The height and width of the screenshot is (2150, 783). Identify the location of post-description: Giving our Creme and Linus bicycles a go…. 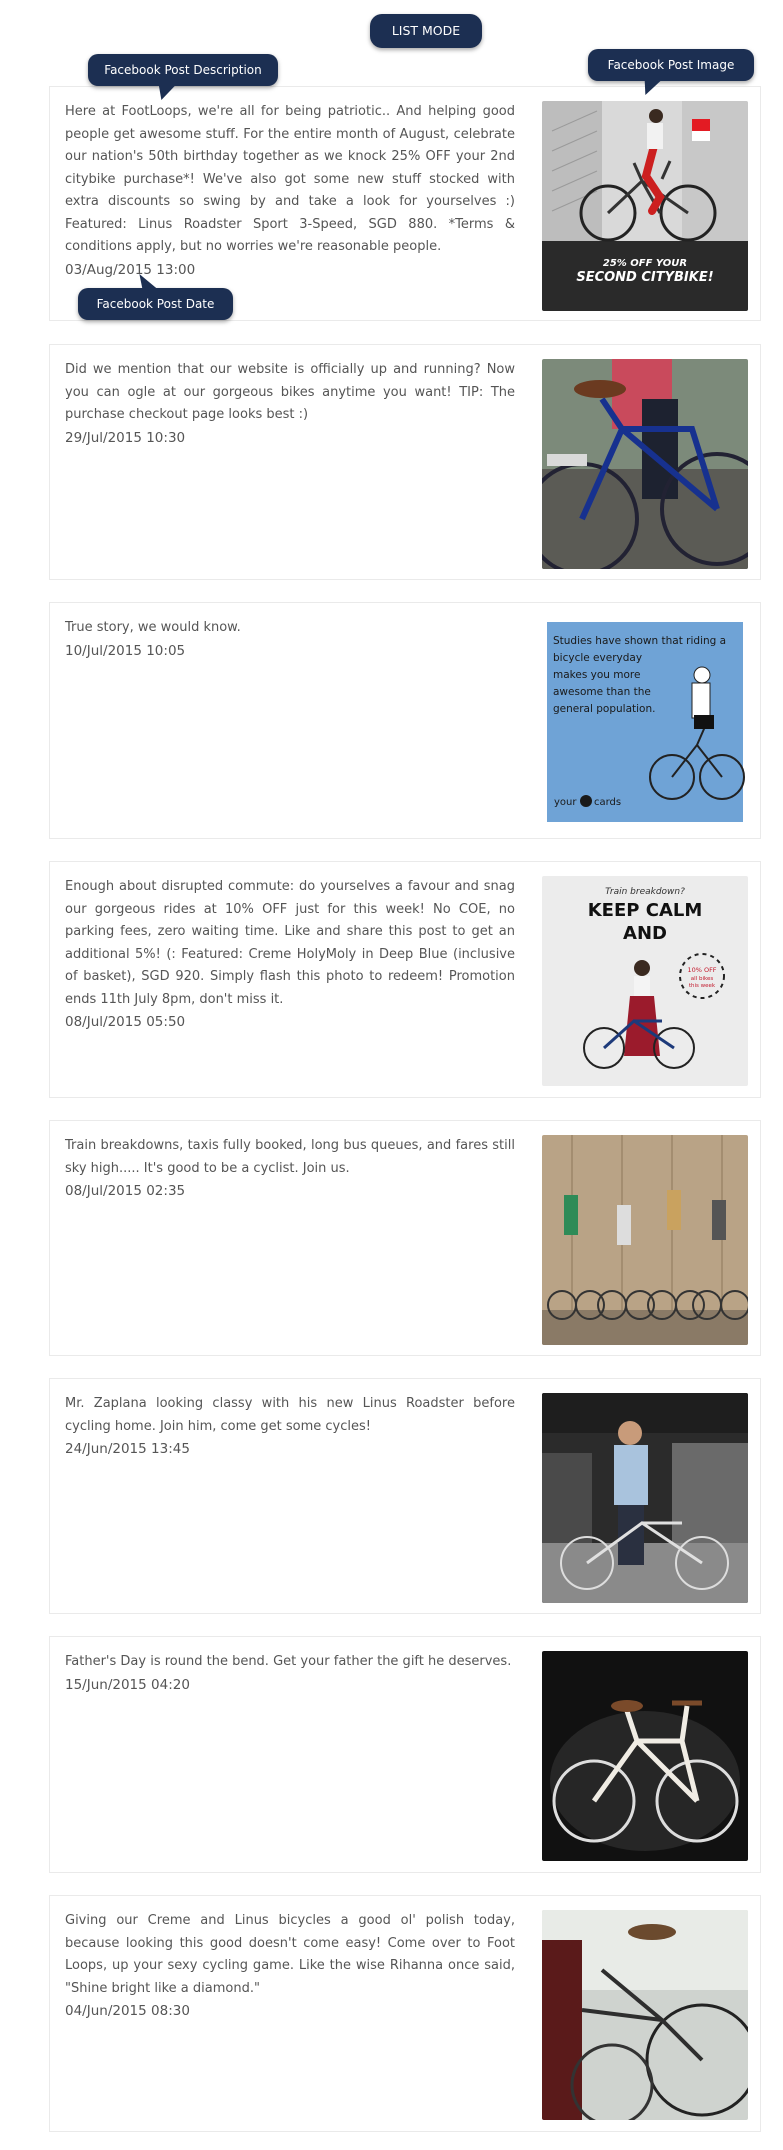
(290, 1966).